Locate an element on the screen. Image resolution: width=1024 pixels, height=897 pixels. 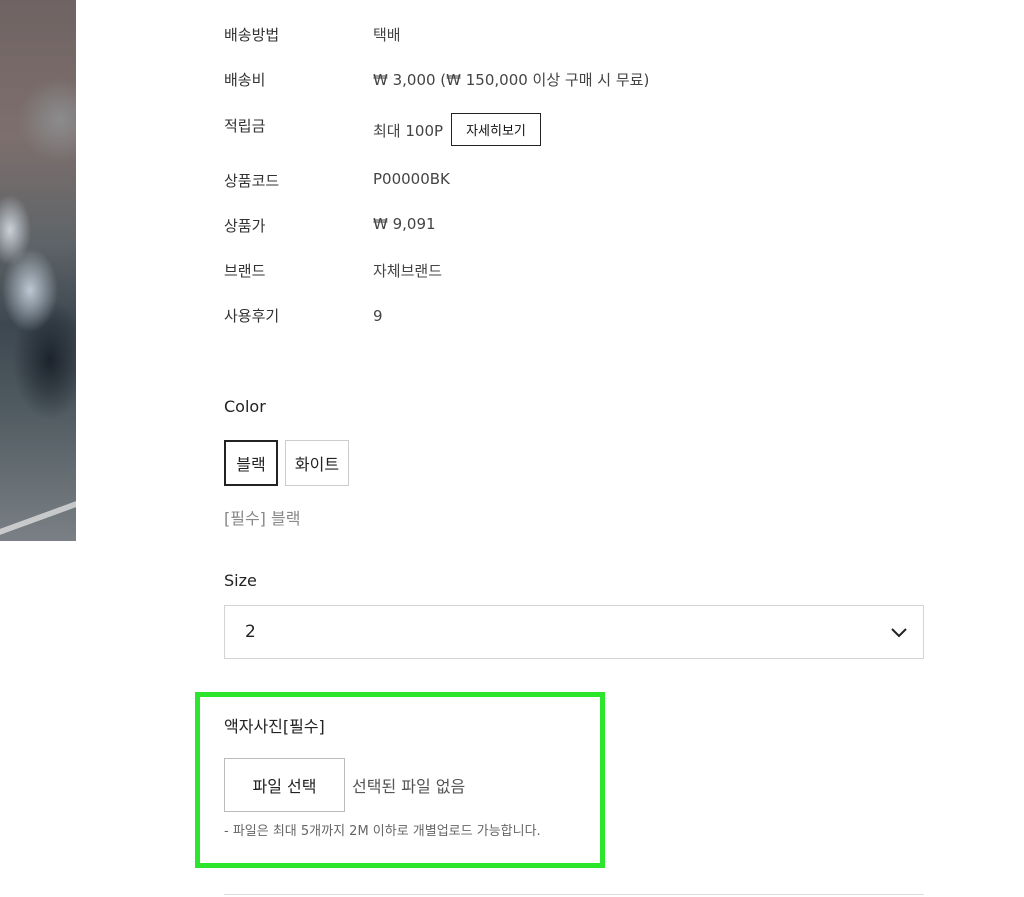
selected-color-text: [필수] 블랙 is located at coordinates (262, 518).